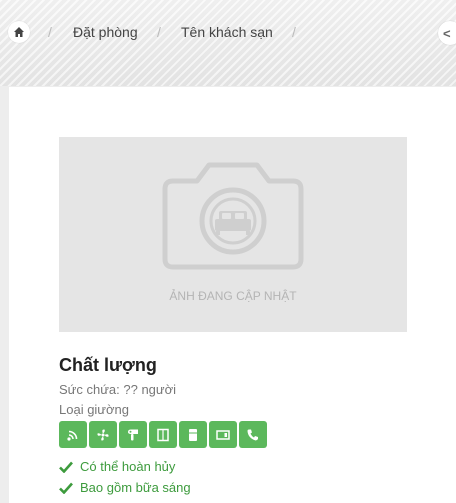  I want to click on amenity-fan, so click(103, 434).